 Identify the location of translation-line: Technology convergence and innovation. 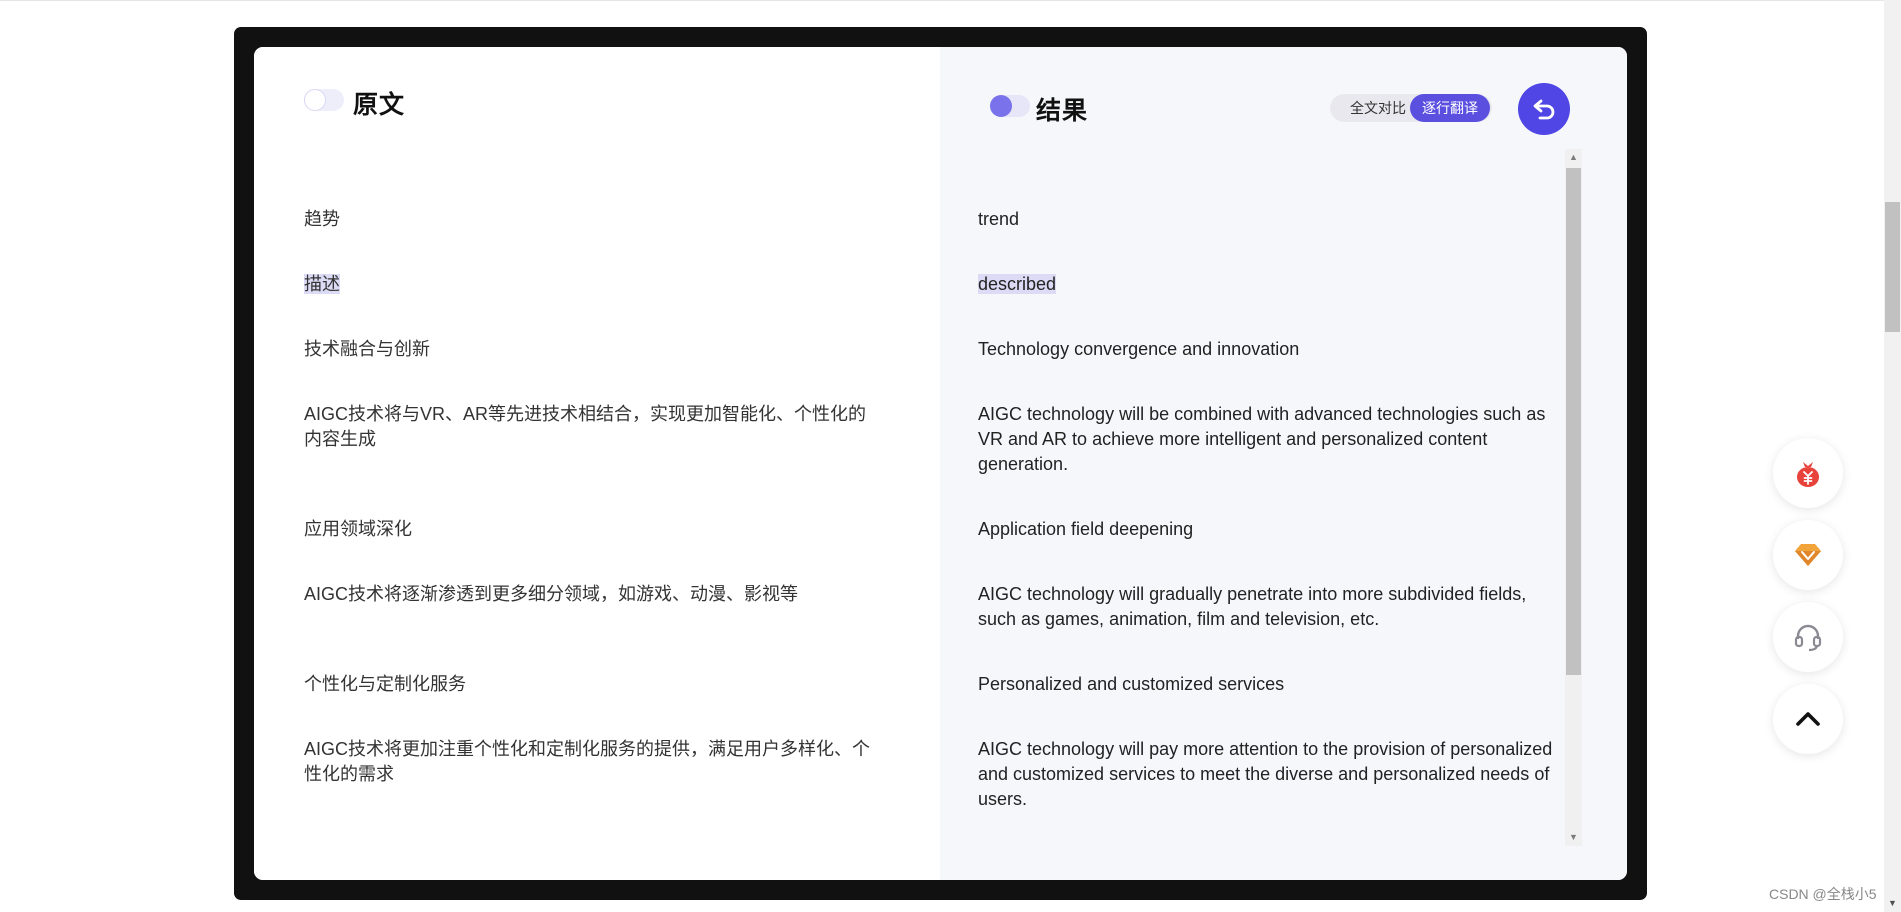
(1139, 349).